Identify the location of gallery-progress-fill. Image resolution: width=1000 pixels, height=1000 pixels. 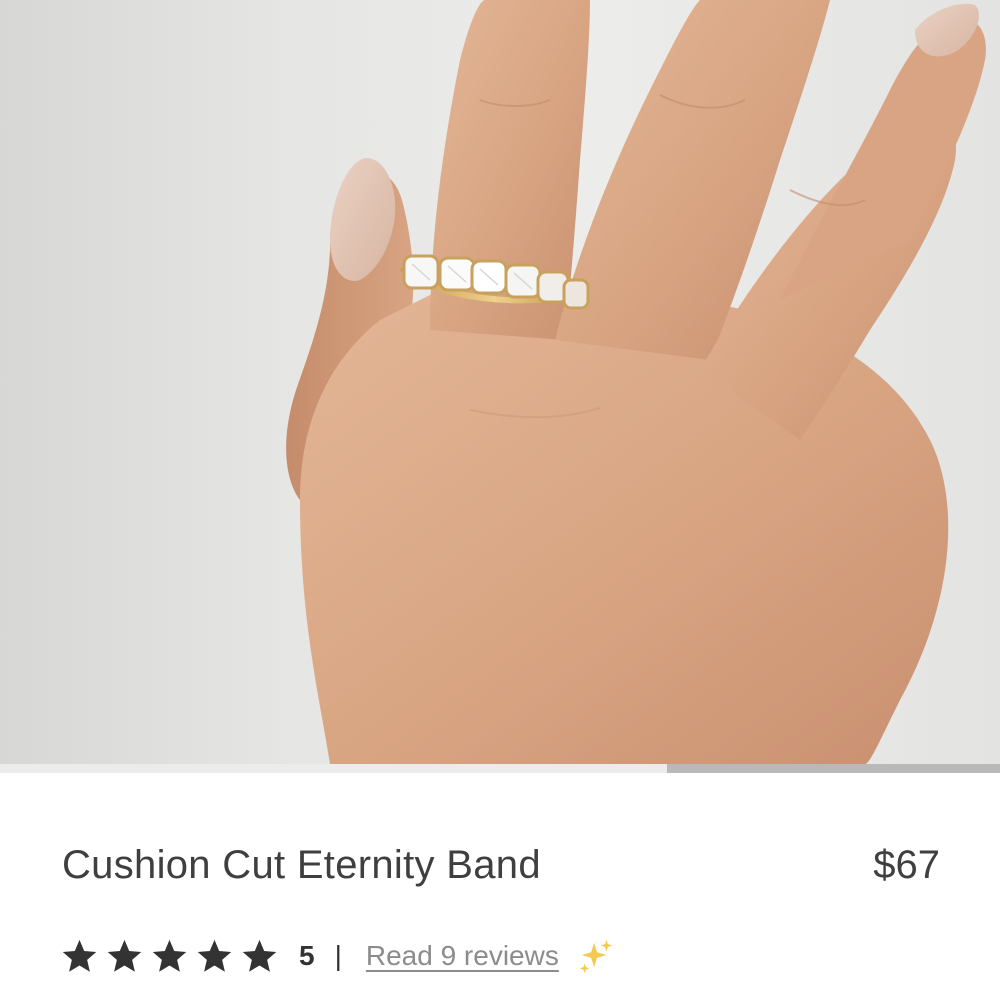
(333, 768).